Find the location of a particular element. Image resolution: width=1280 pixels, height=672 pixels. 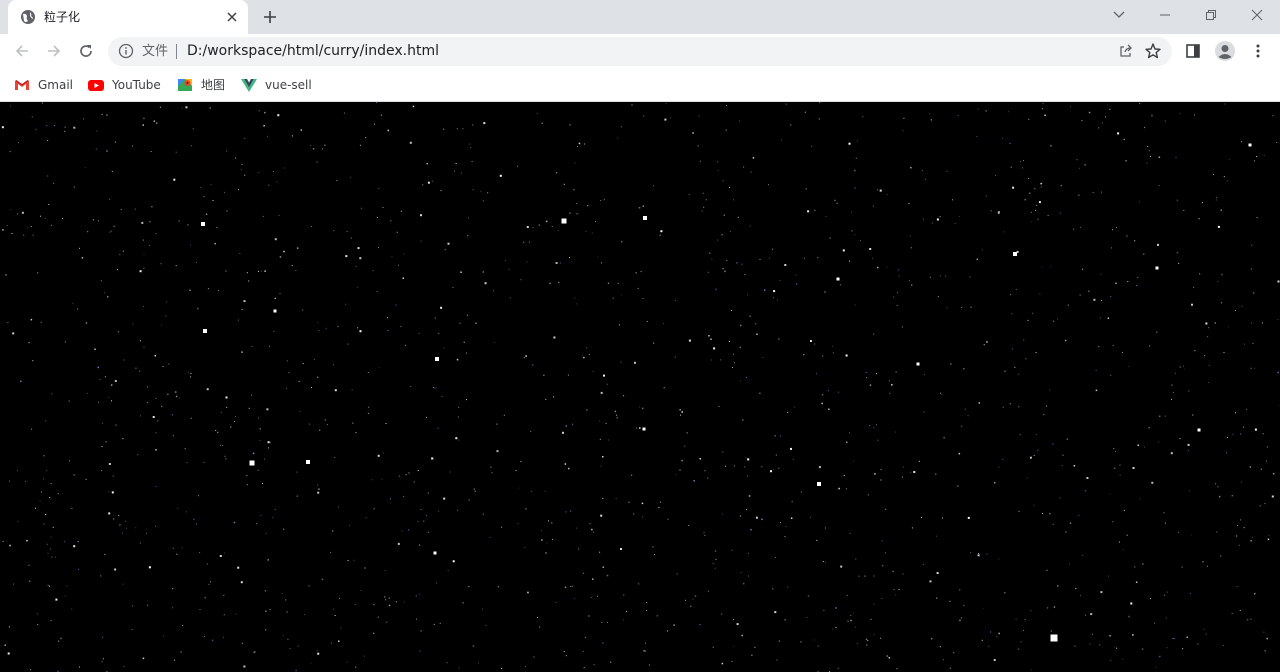

forward-button is located at coordinates (54, 51).